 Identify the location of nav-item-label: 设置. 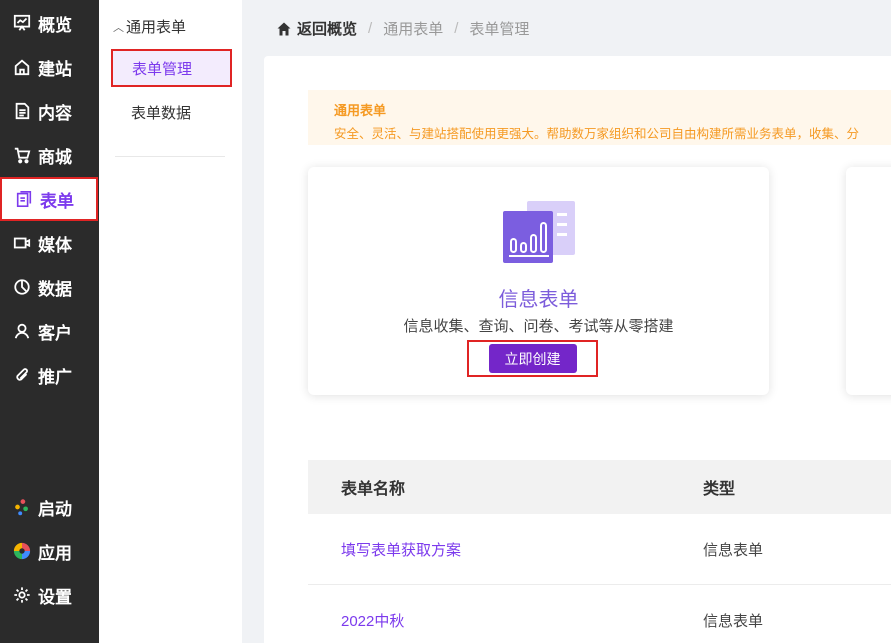
(55, 597).